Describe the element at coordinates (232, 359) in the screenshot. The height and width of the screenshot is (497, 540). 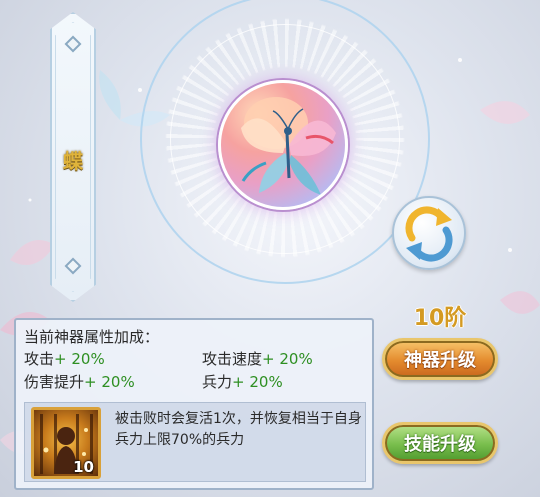
I see `stat-label: 攻击速度` at that location.